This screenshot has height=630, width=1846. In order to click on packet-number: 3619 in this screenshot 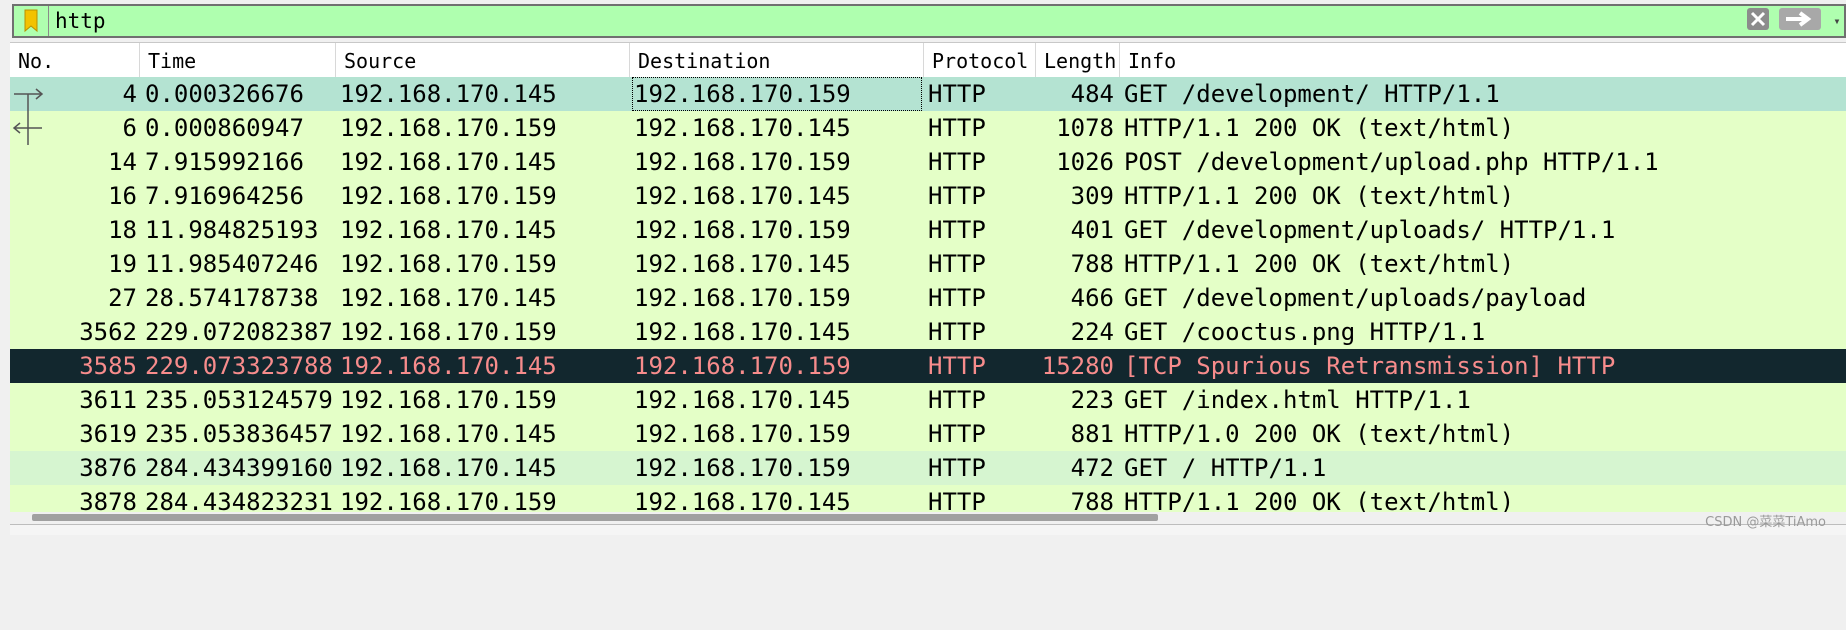, I will do `click(108, 434)`.